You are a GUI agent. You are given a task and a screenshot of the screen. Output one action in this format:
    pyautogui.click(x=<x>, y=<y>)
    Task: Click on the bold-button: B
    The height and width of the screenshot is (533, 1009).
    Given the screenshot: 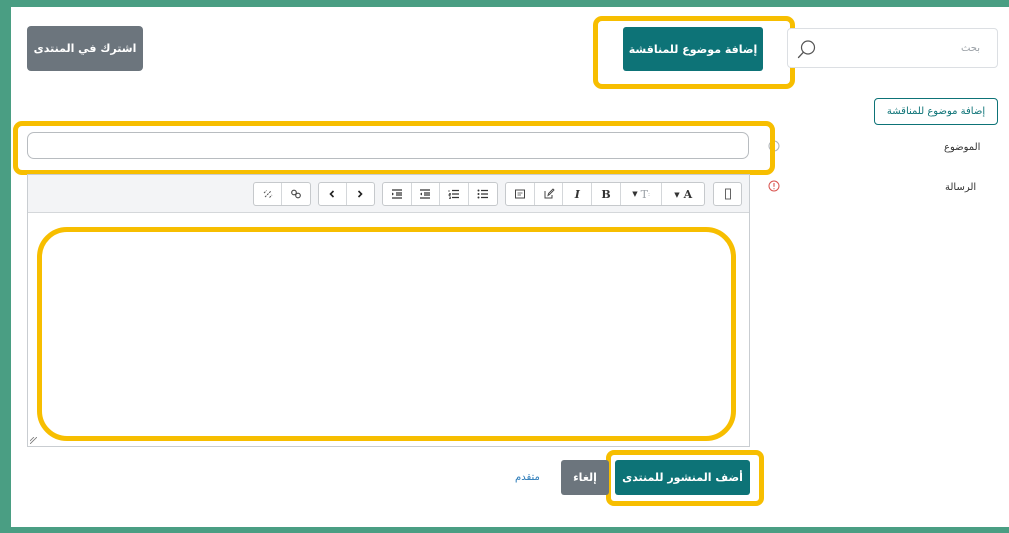 What is the action you would take?
    pyautogui.click(x=606, y=194)
    